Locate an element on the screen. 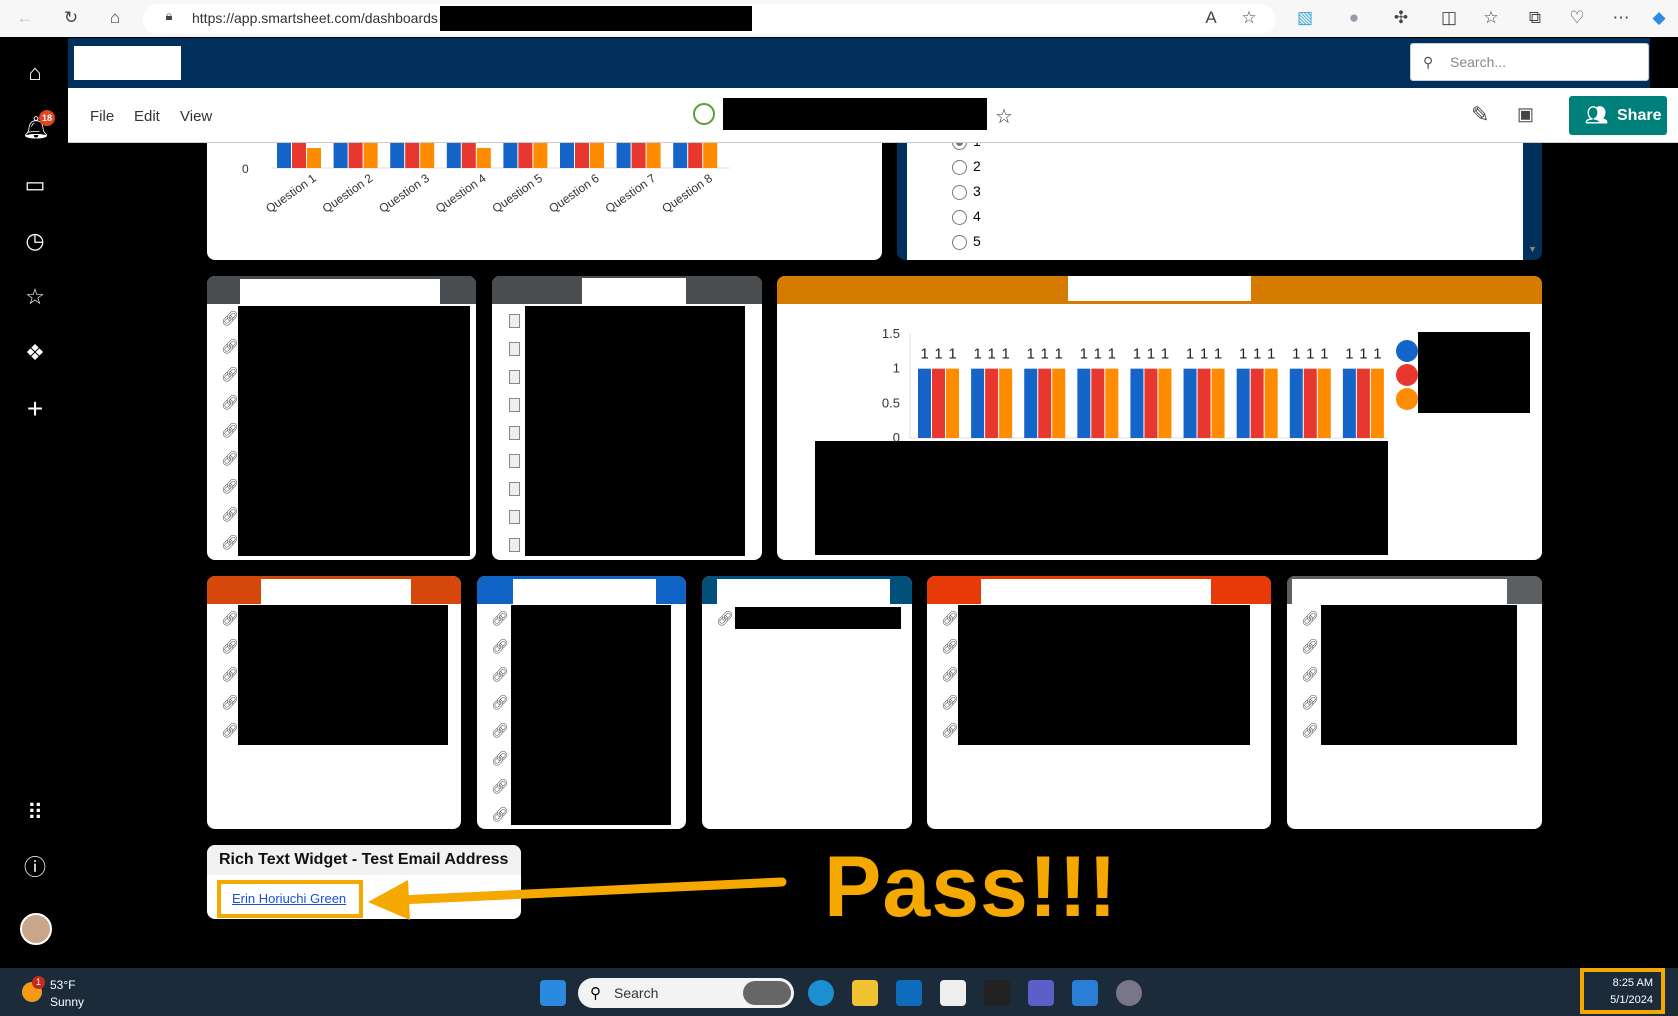 The height and width of the screenshot is (1016, 1678). radio-option: 3 is located at coordinates (966, 191).